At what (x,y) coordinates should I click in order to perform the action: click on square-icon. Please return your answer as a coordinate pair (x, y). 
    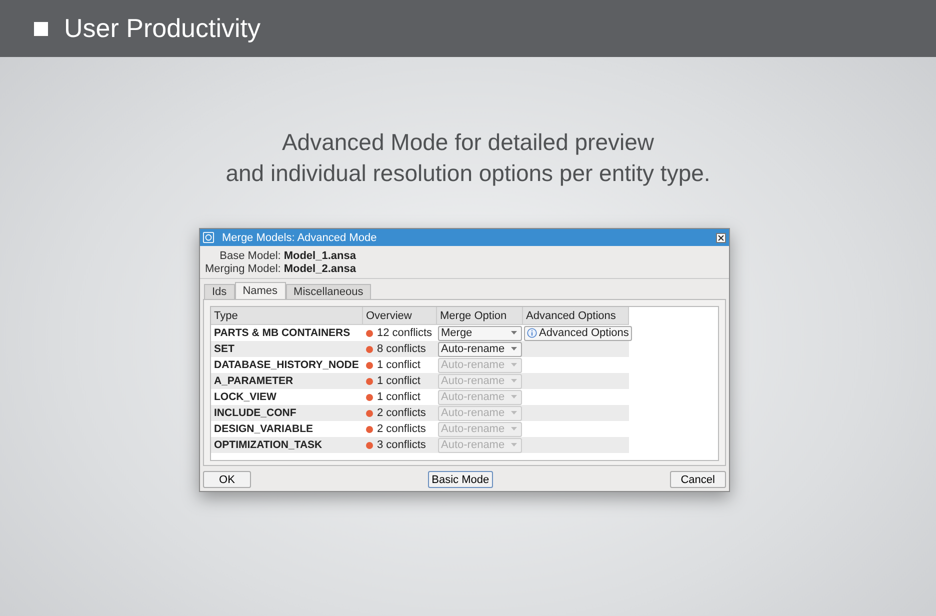
    Looking at the image, I should click on (41, 29).